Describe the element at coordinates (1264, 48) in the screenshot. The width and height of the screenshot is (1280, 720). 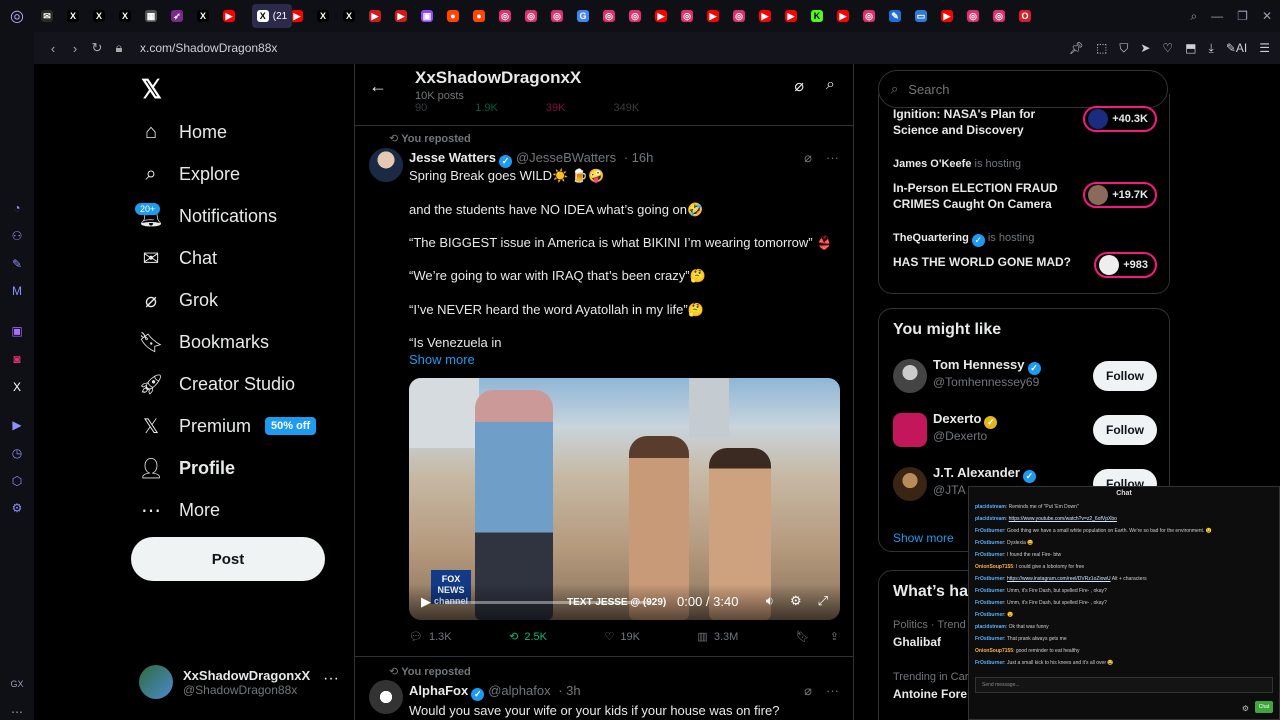
I see `menu-icon: ☰` at that location.